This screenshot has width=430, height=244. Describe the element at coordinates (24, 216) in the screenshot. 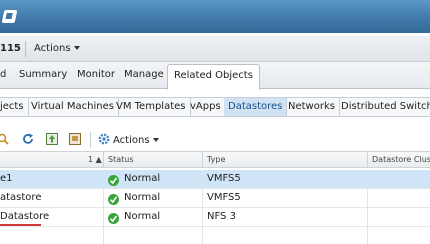

I see `datastore-name: Datastore` at that location.